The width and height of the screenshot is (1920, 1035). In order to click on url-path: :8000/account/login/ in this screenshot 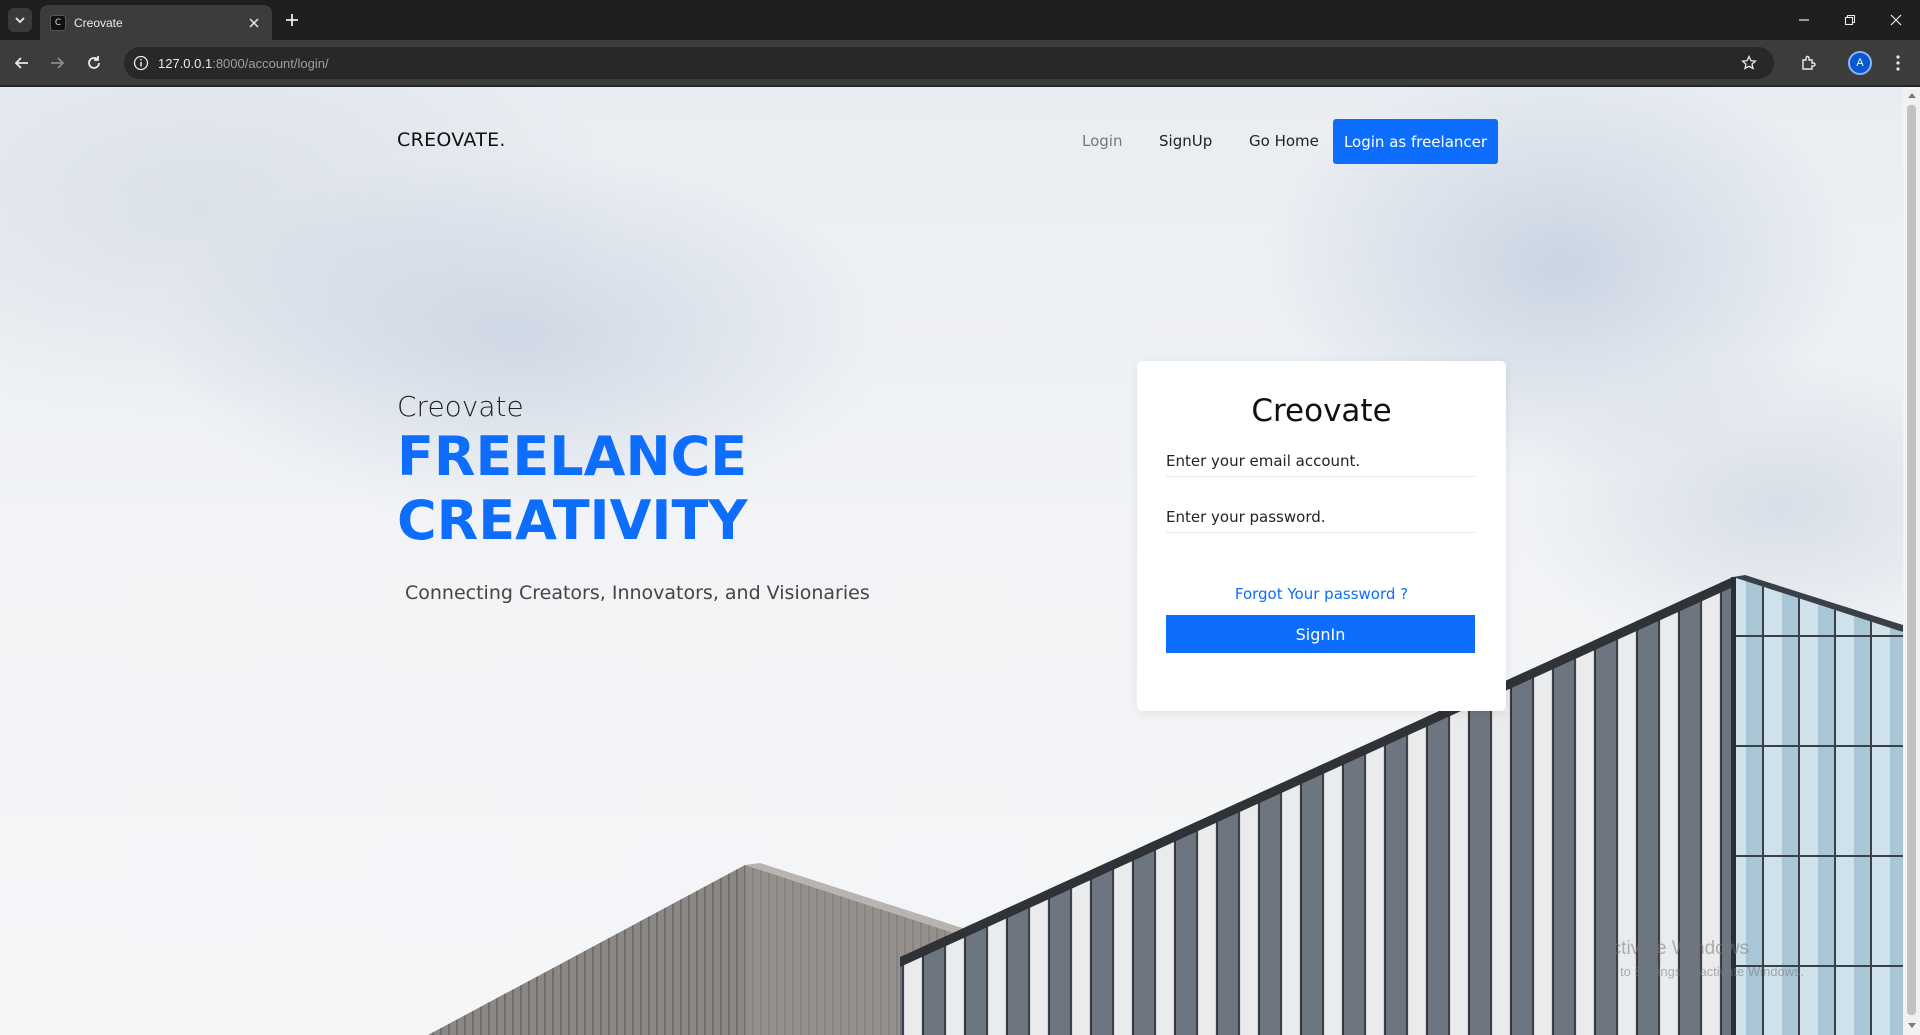, I will do `click(270, 63)`.